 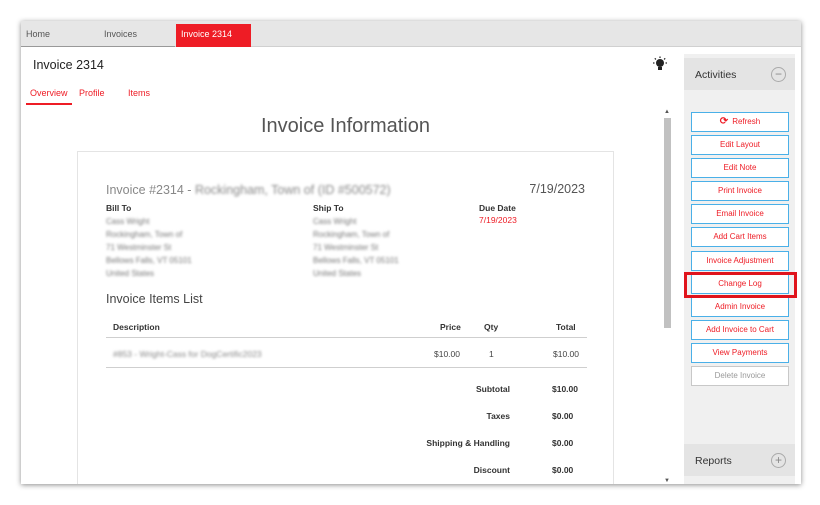 I want to click on tab-items: Items, so click(x=139, y=93).